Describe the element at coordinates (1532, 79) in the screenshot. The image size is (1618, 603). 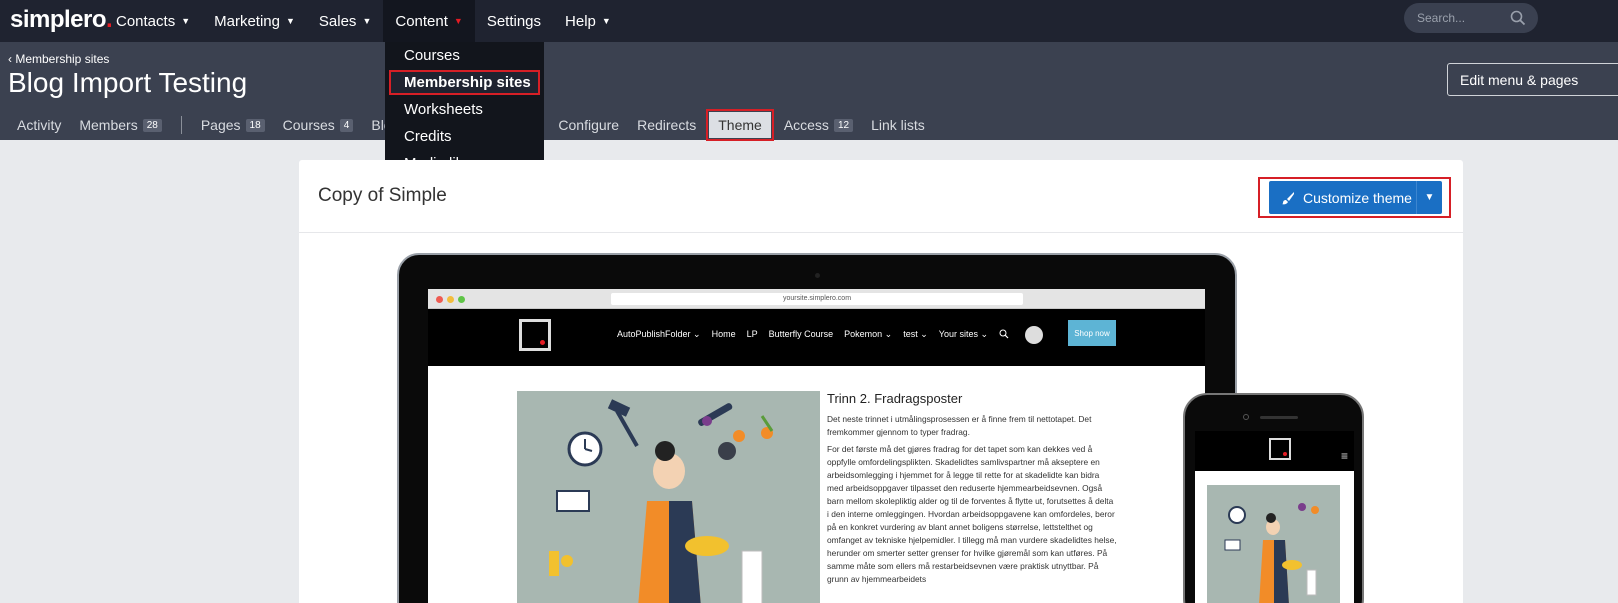
I see `edit-menu-pages-button: Edit menu & pages` at that location.